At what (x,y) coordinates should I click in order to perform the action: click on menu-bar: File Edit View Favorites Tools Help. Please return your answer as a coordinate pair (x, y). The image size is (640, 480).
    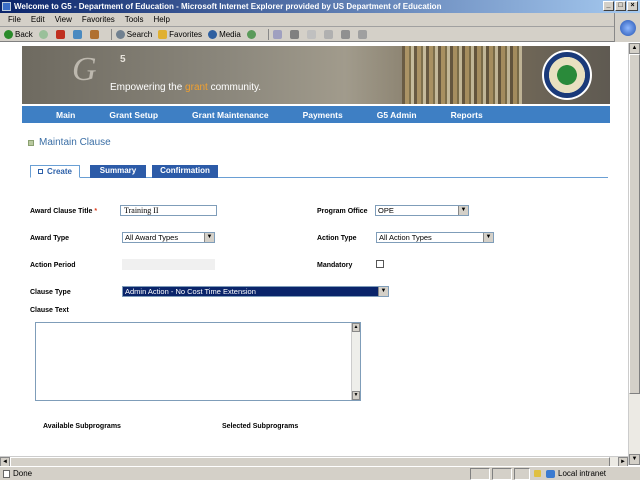
    Looking at the image, I should click on (320, 20).